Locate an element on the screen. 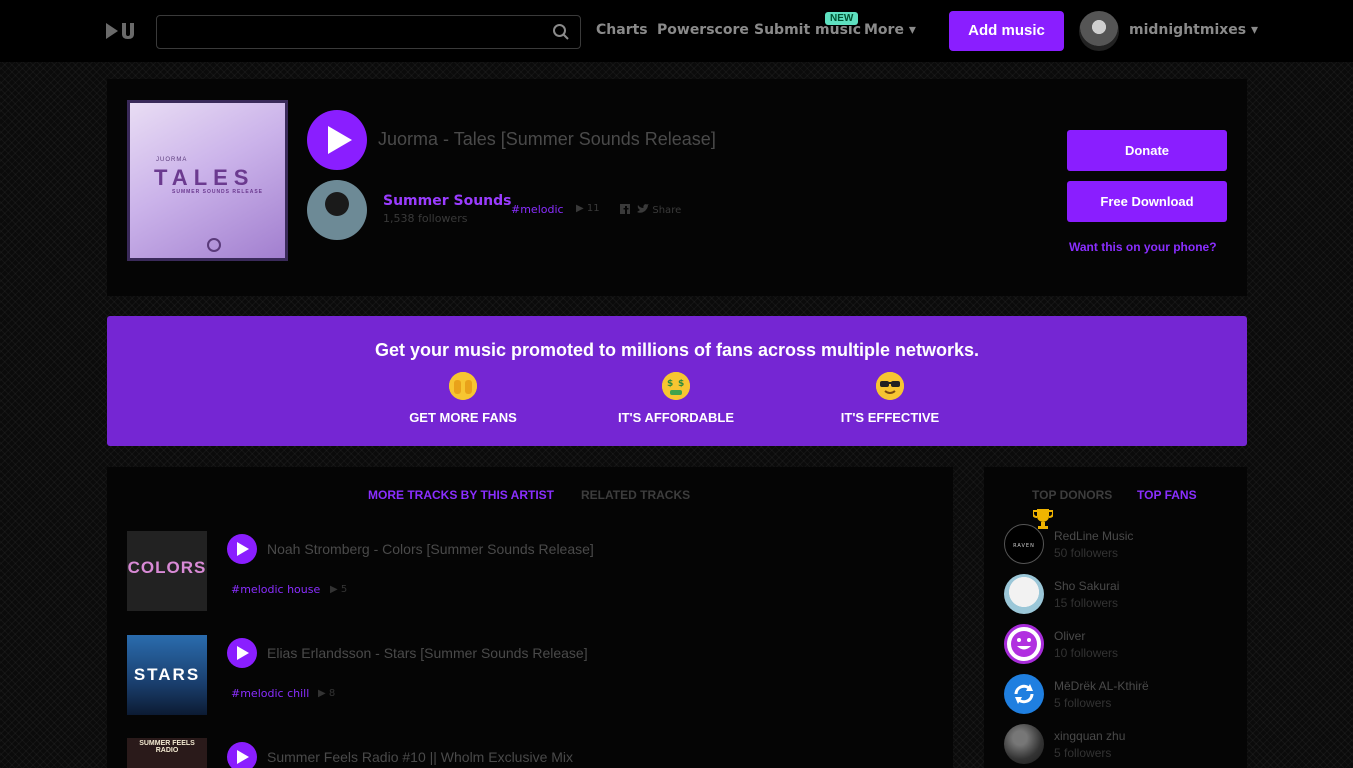  main-play-button is located at coordinates (337, 140).